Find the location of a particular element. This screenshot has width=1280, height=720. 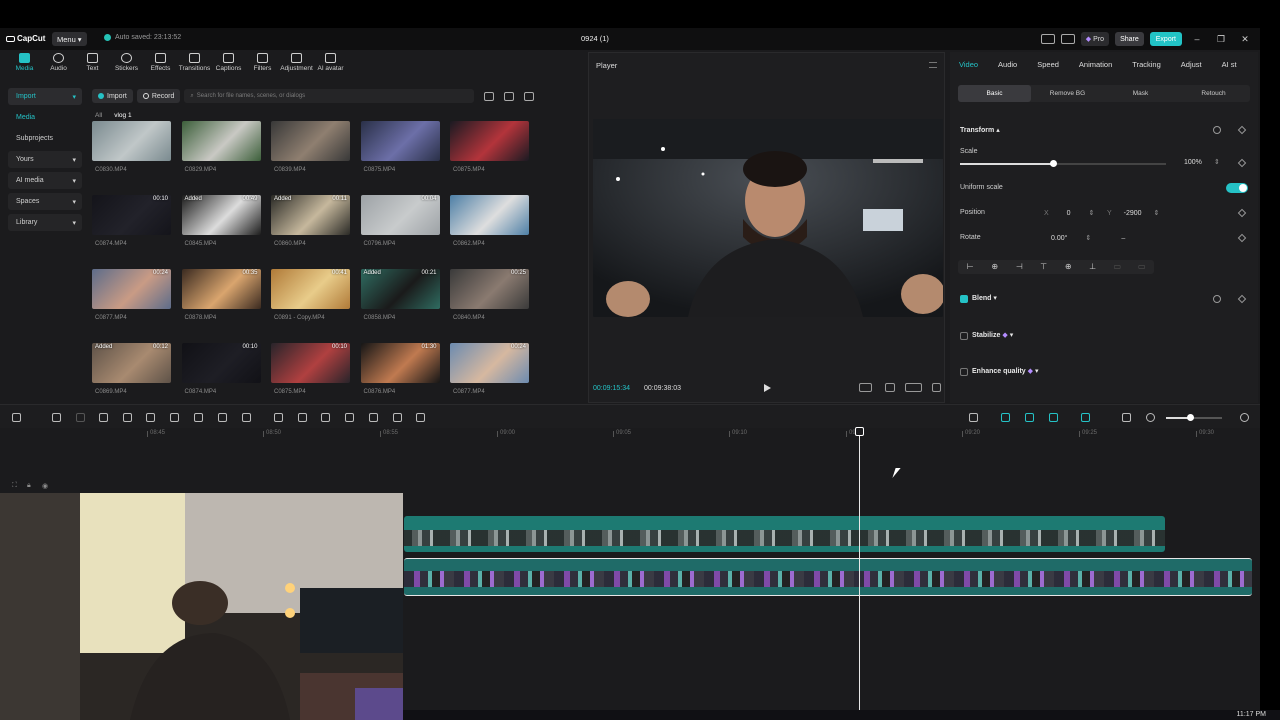

media-thumbnail: 00:04 is located at coordinates (400, 215).